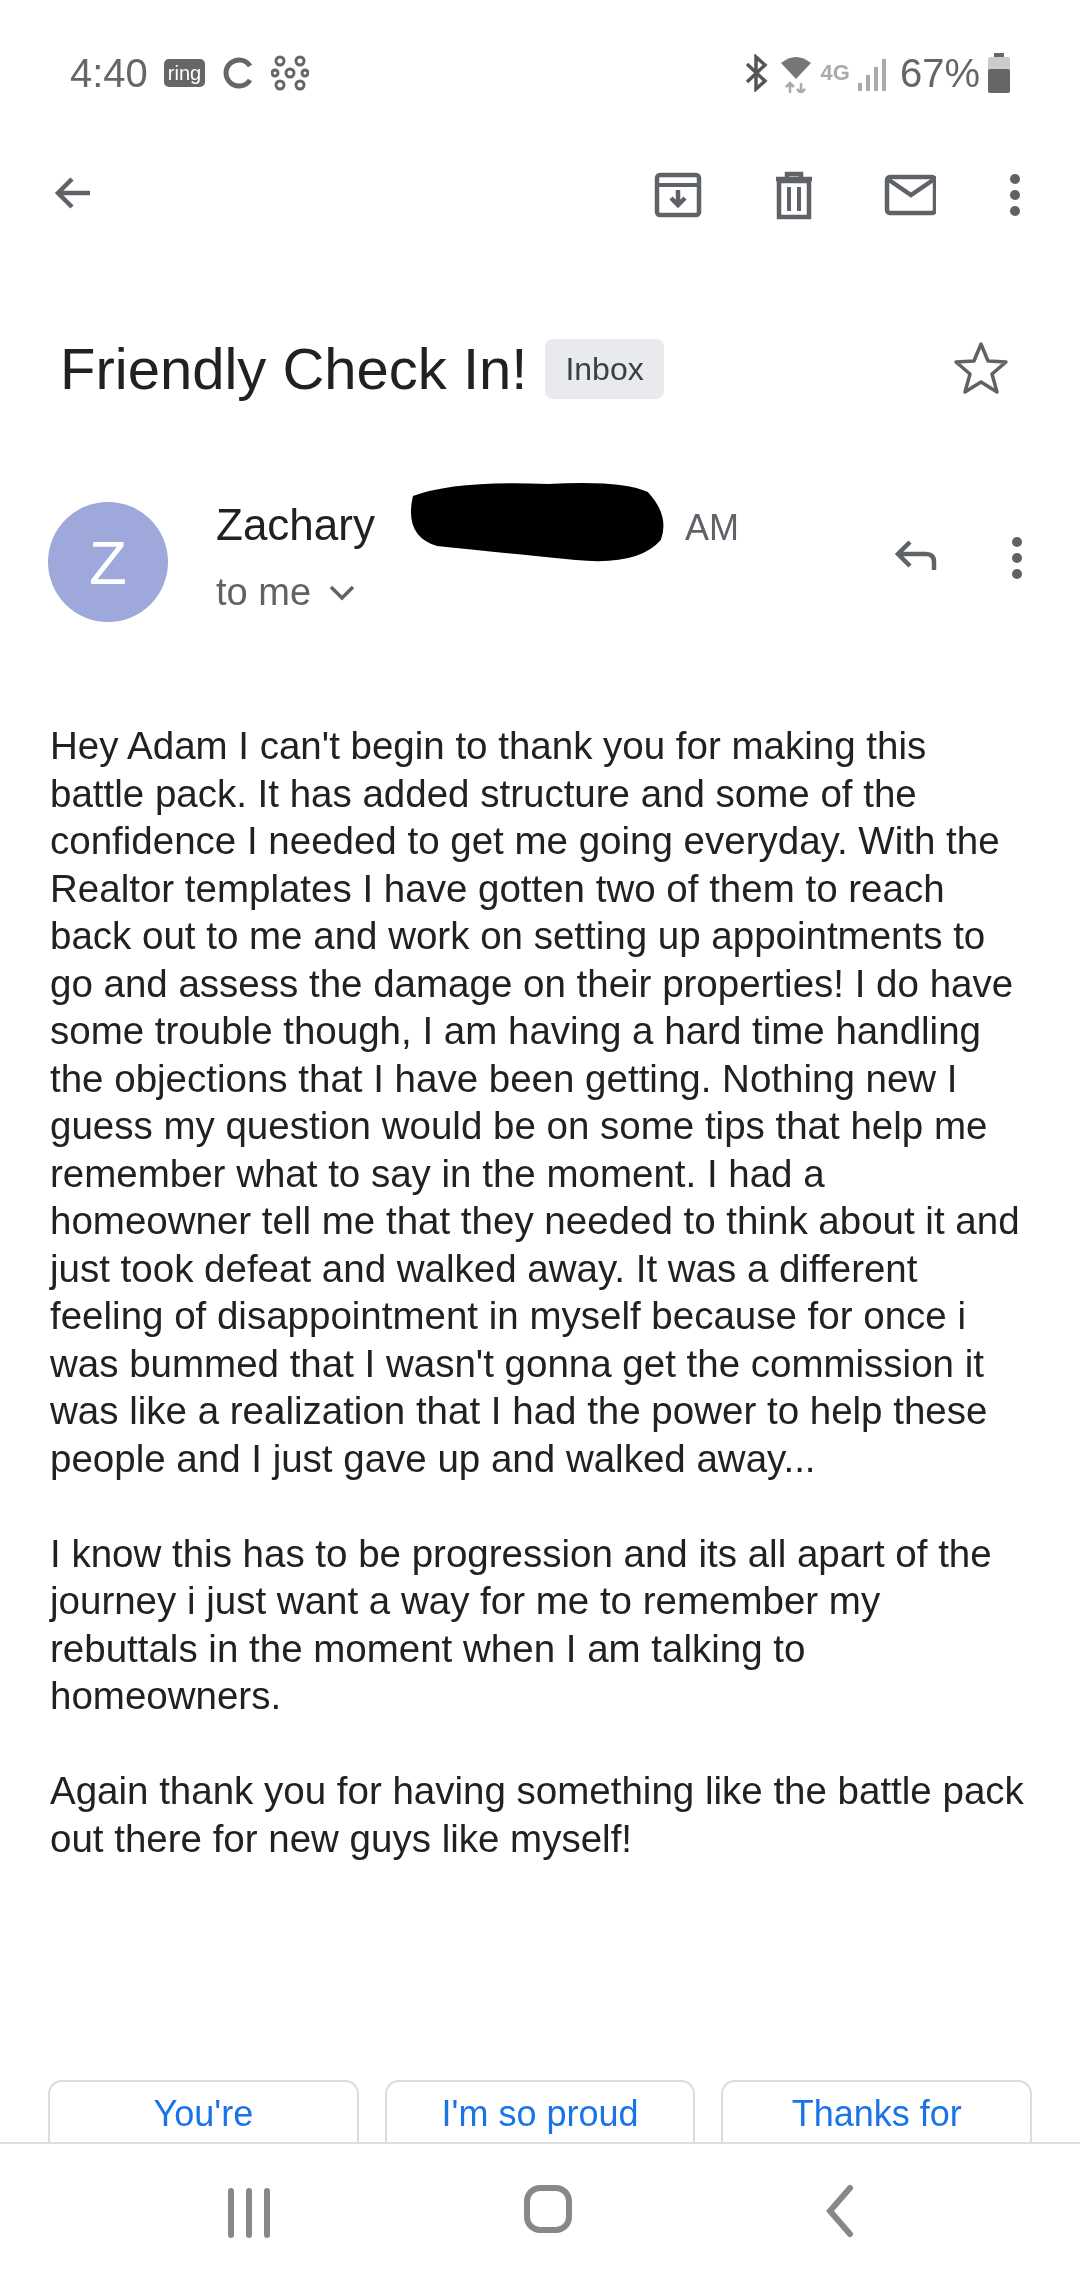  I want to click on smart-reply-chip: You're, so click(203, 2111).